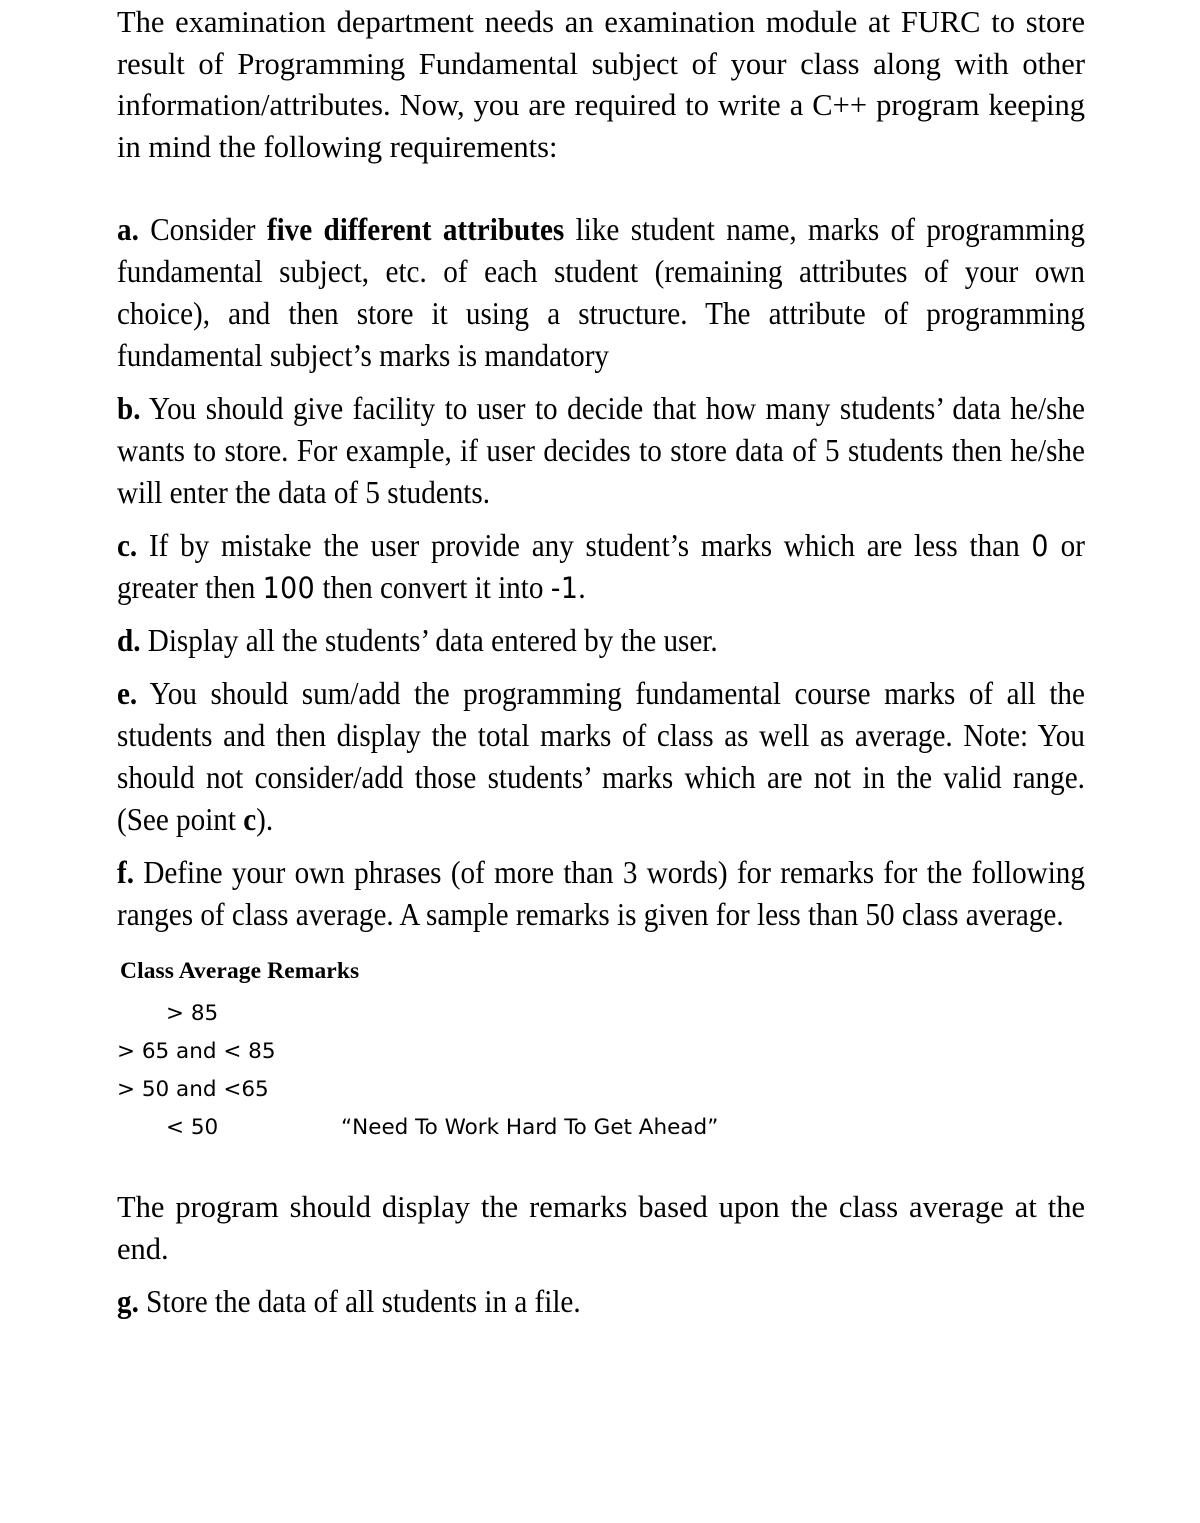  Describe the element at coordinates (601, 382) in the screenshot. I see `item-a-gap-spacer` at that location.